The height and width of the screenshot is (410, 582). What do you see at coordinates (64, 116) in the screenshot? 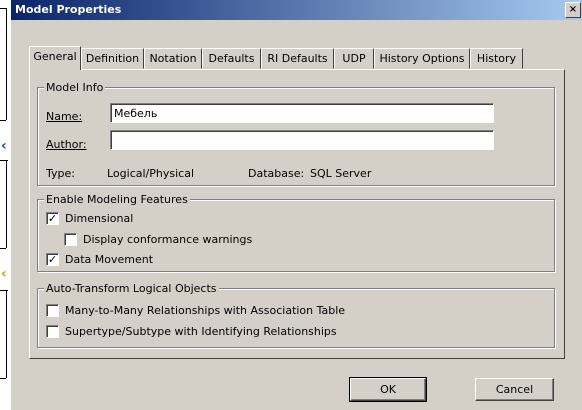
I see `name-label: Name:` at bounding box center [64, 116].